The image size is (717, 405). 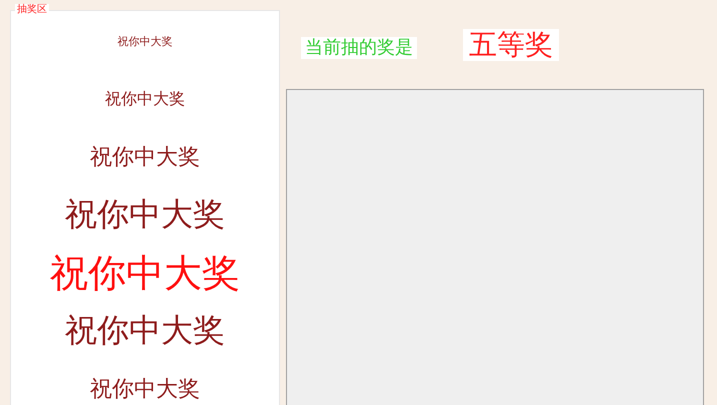 I want to click on panel-legend: 抽奖区, so click(x=32, y=10).